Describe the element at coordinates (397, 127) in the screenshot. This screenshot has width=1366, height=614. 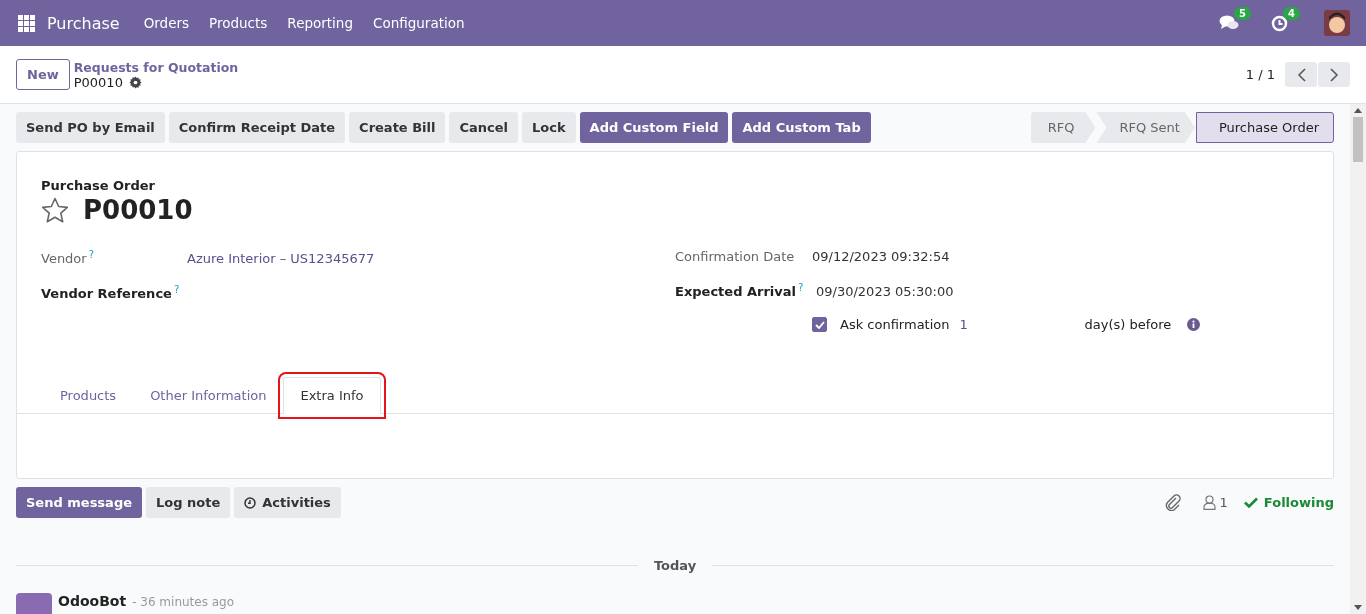
I see `action-button: Create Bill` at that location.